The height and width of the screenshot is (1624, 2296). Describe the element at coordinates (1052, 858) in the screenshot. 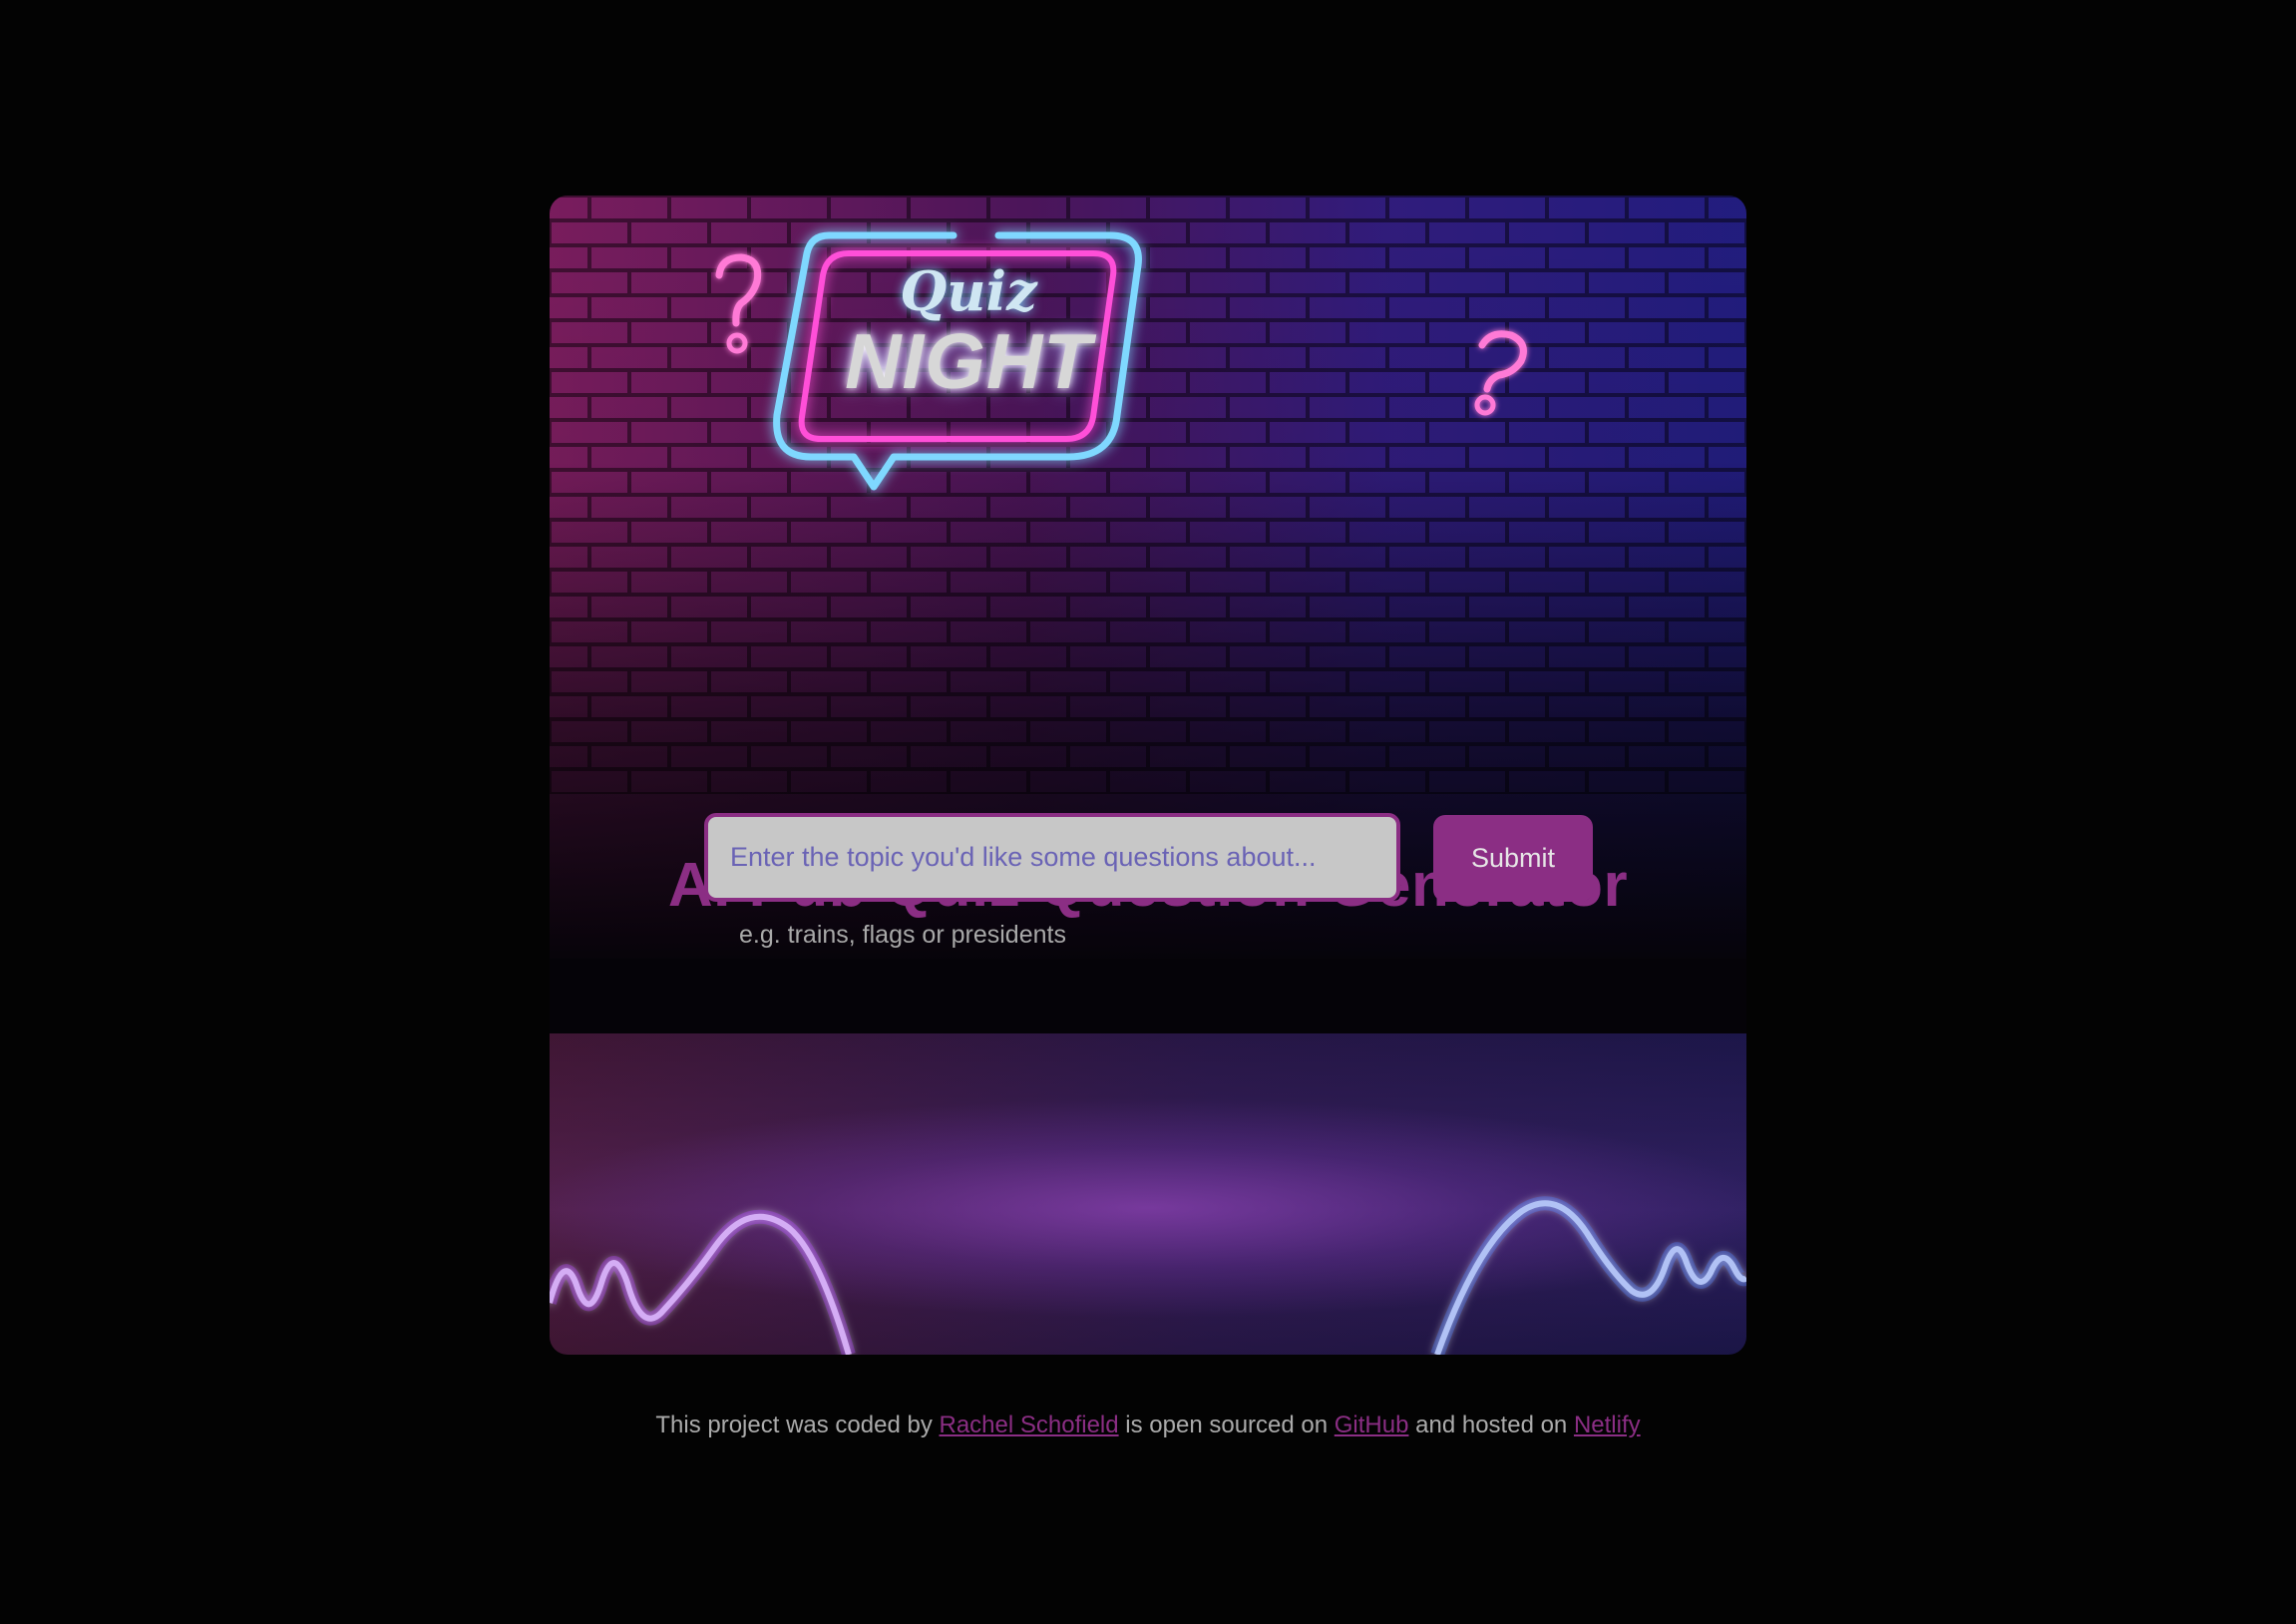

I see `topic-input` at that location.